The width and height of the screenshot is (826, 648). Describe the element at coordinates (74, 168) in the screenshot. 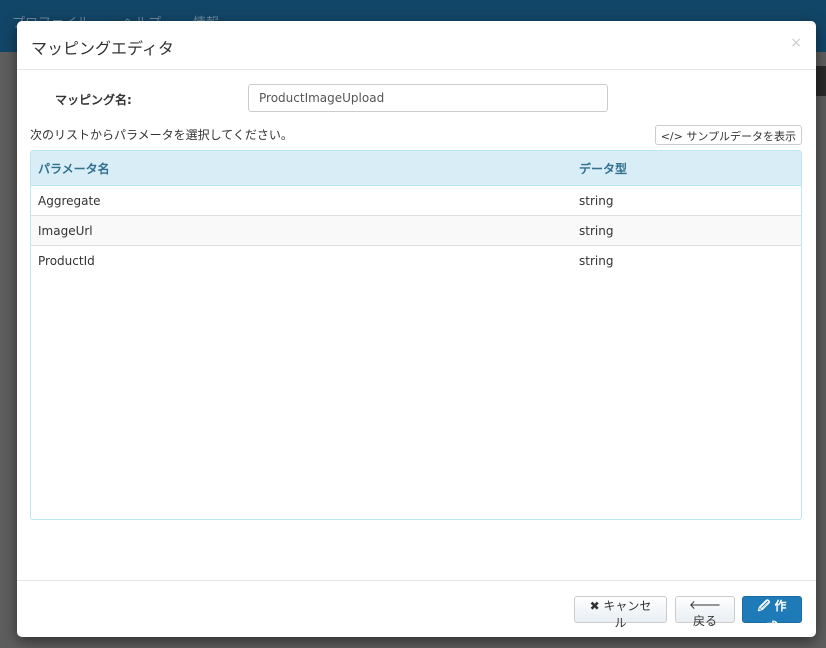

I see `column-header-param-name: パラメータ名` at that location.